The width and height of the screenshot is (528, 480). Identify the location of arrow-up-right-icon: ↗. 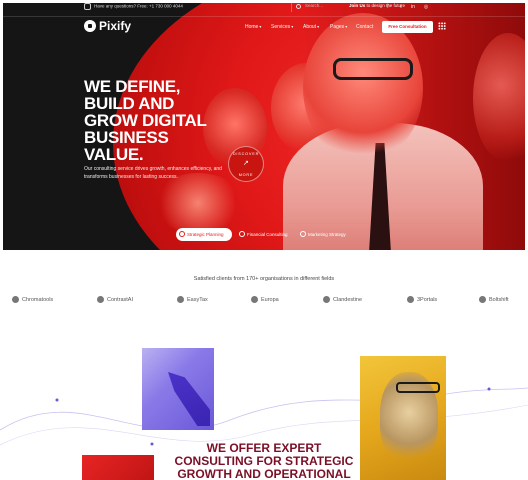
(246, 163).